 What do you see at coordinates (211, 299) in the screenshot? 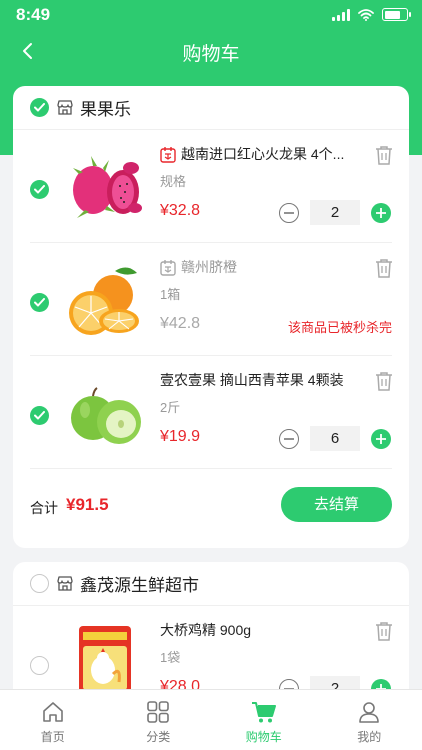
I see `cart-item: 赣州脐橙 1箱 ¥42.8 该商品已被秒杀完` at bounding box center [211, 299].